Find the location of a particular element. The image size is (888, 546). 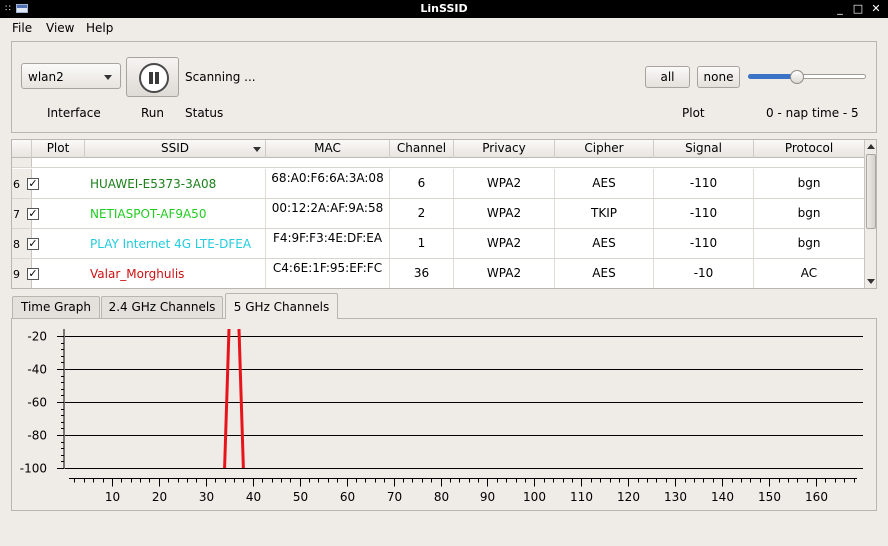

menu-file: File is located at coordinates (22, 28).